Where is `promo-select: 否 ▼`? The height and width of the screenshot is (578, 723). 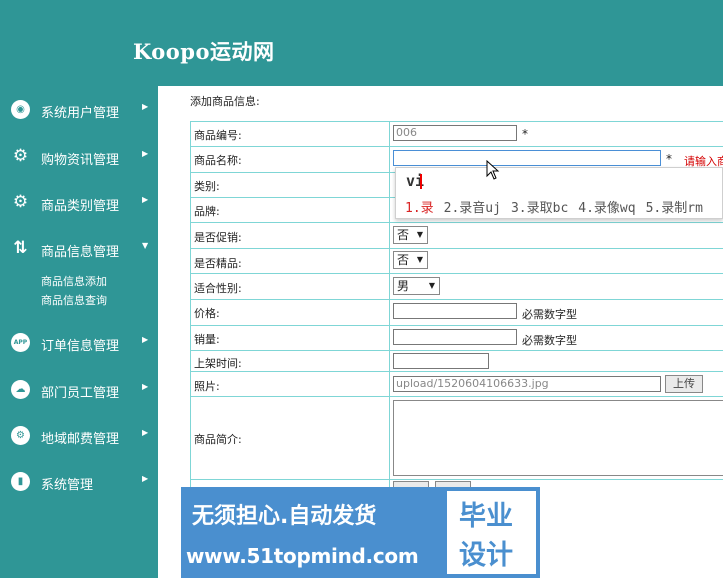 promo-select: 否 ▼ is located at coordinates (410, 235).